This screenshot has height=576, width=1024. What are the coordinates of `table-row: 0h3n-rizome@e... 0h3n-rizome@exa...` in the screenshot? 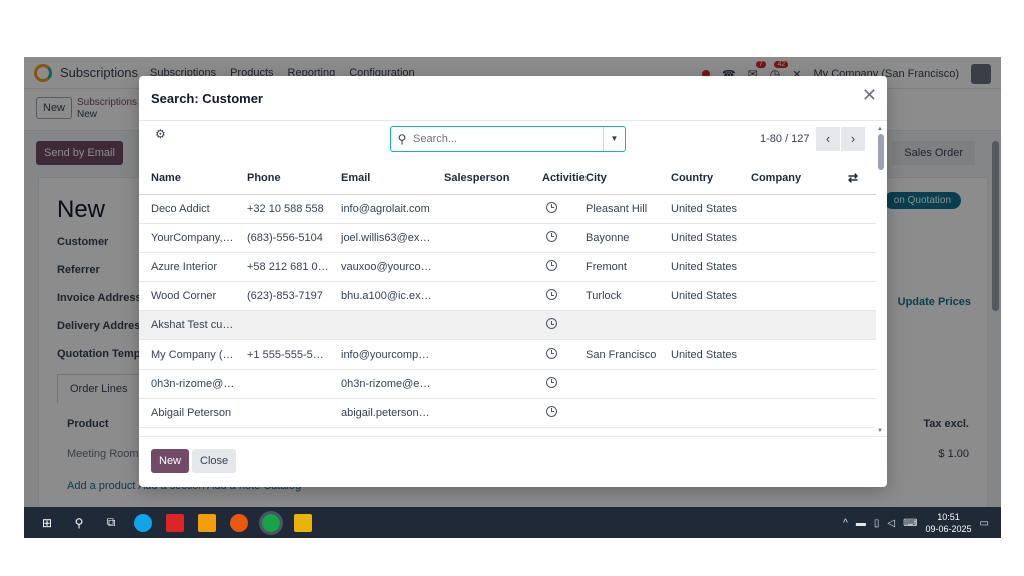 It's located at (507, 384).